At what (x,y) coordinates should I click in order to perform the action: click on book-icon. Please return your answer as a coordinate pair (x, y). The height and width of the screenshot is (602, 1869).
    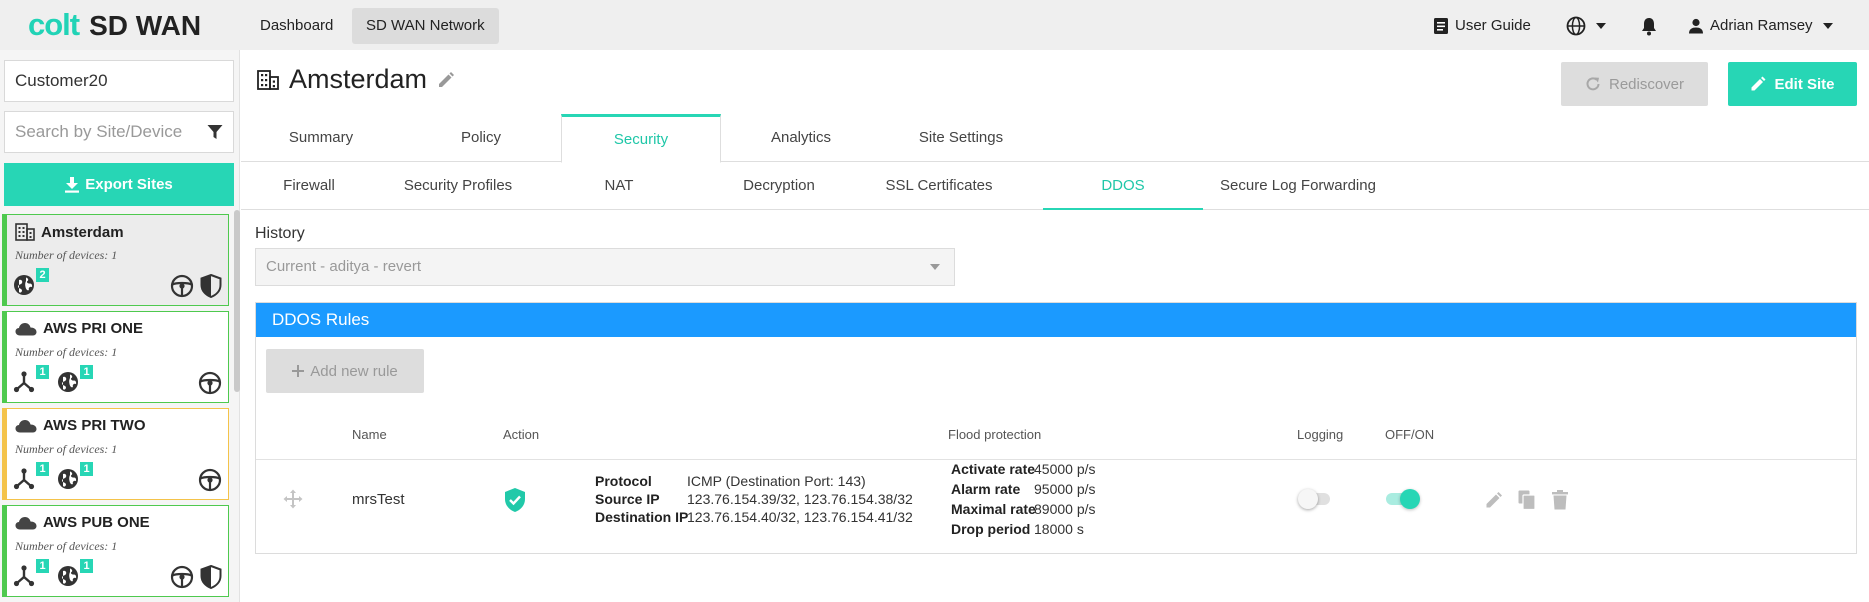
    Looking at the image, I should click on (1441, 26).